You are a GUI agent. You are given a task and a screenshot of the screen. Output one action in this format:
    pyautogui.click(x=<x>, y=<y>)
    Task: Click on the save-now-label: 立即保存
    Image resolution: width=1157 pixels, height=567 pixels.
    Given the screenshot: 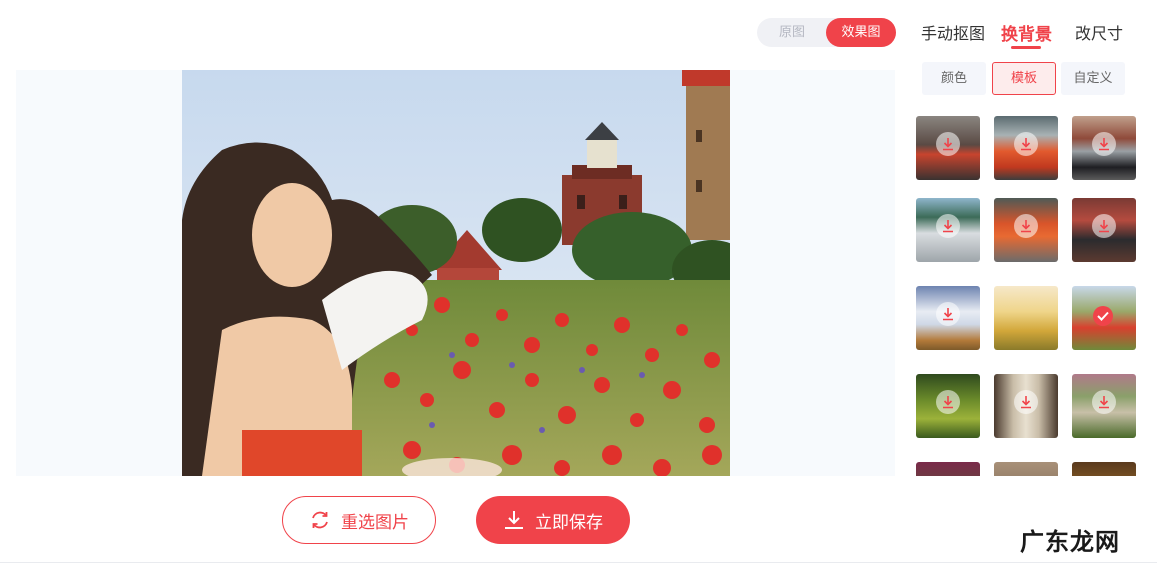 What is the action you would take?
    pyautogui.click(x=569, y=522)
    